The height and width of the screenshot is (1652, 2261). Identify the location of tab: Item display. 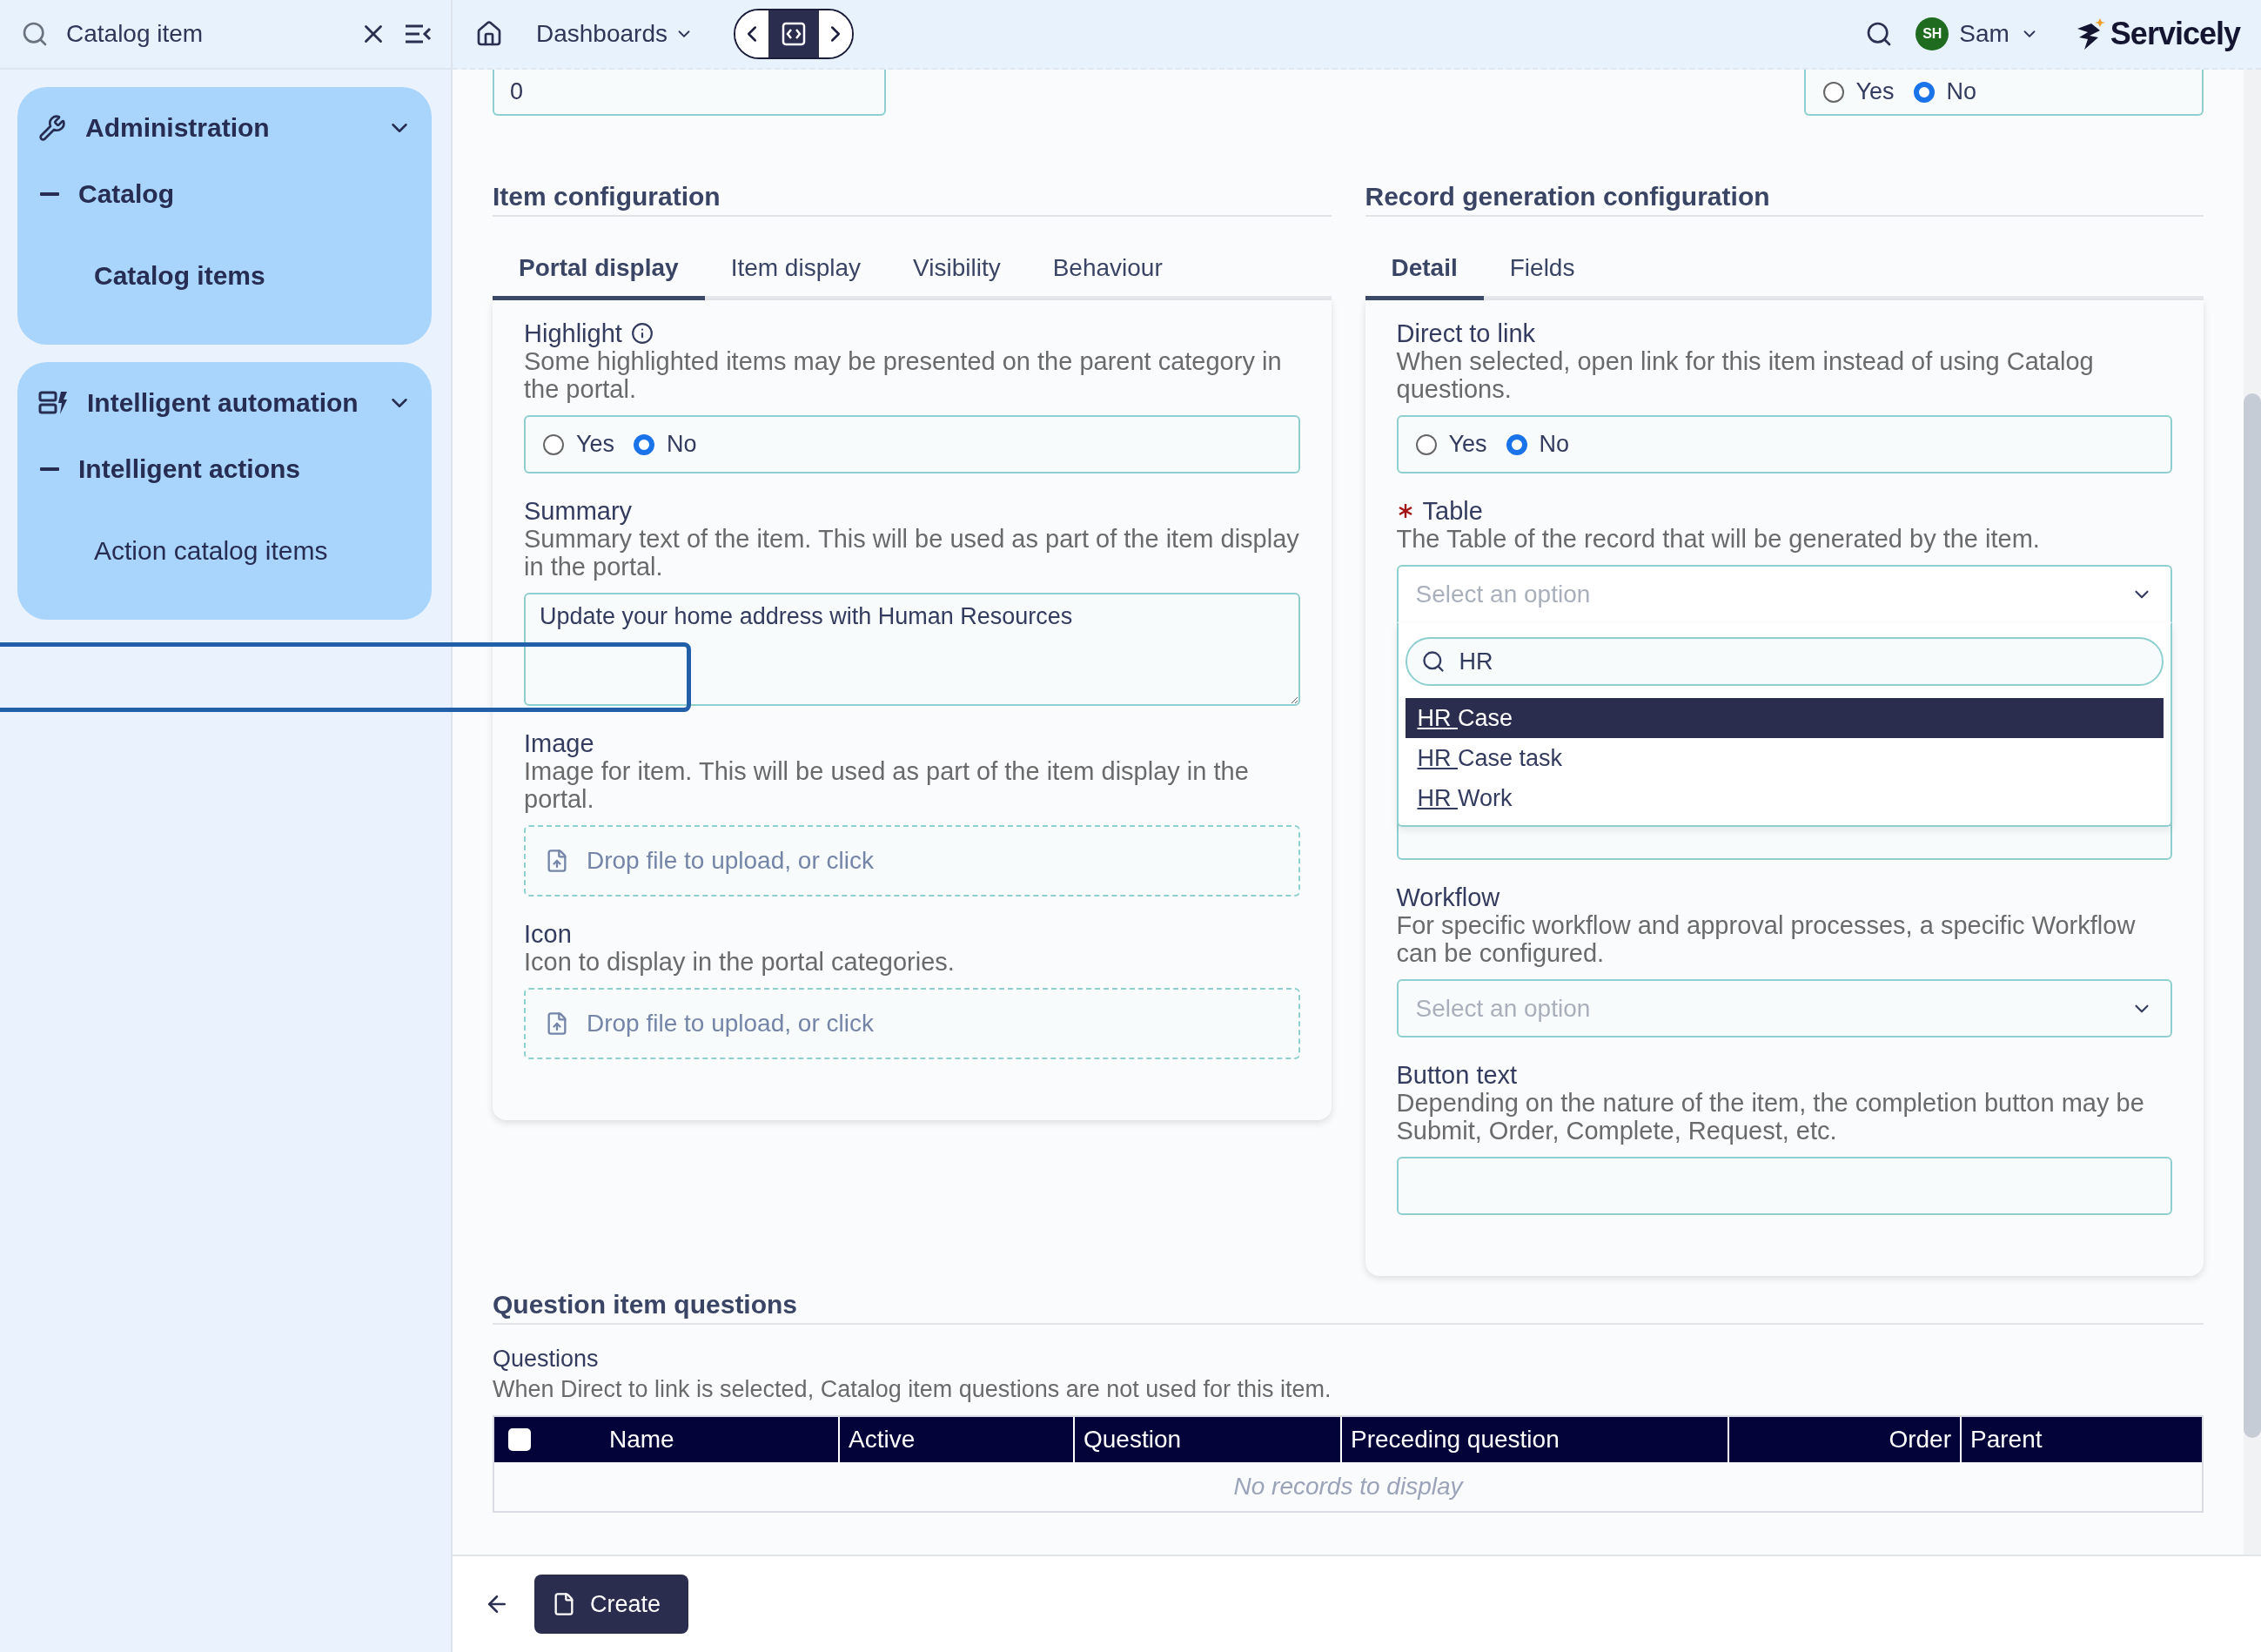
(796, 269).